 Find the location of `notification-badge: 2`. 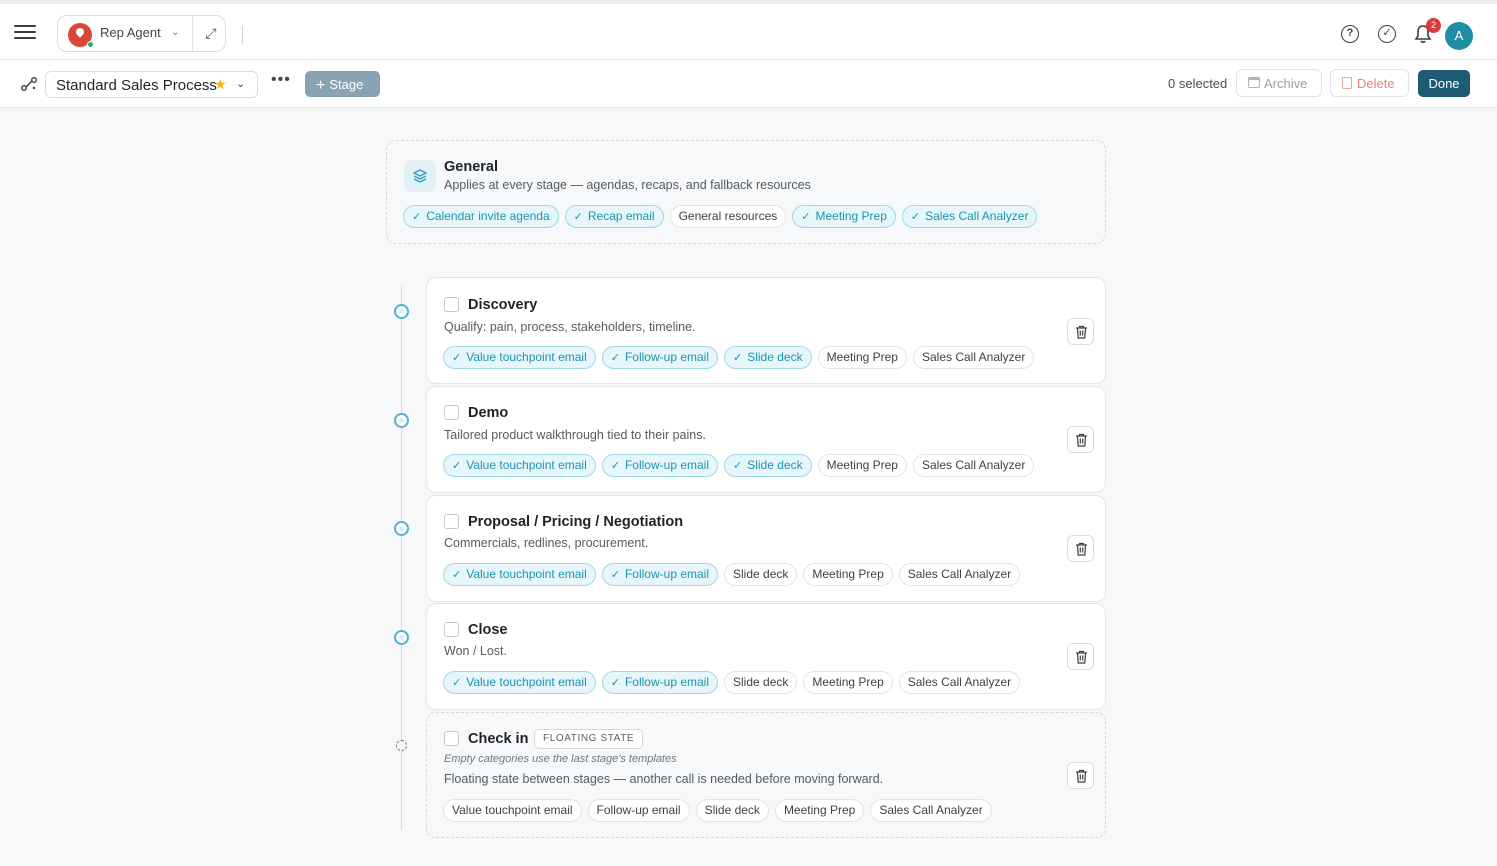

notification-badge: 2 is located at coordinates (1433, 25).